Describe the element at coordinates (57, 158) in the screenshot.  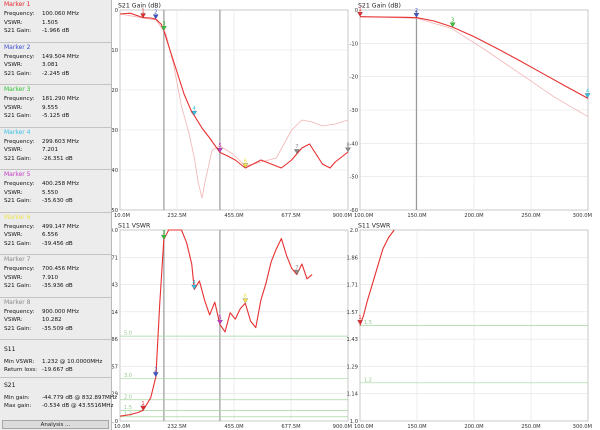
I see `marker-row-value: -26.351 dB` at that location.